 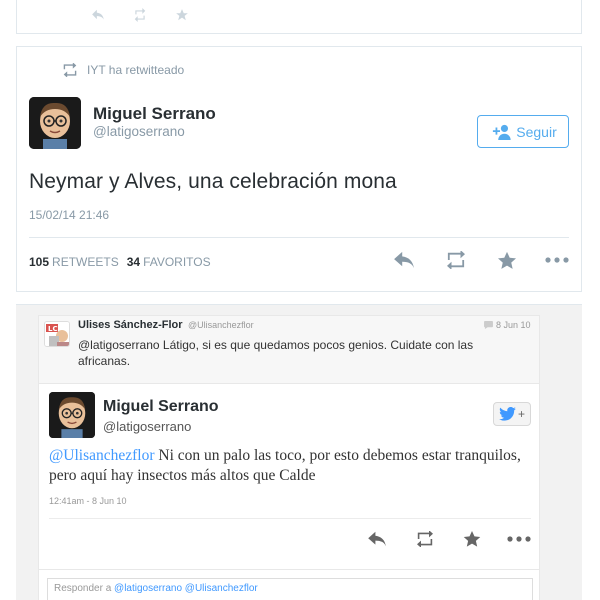 I want to click on retweets-count: 105, so click(x=39, y=262).